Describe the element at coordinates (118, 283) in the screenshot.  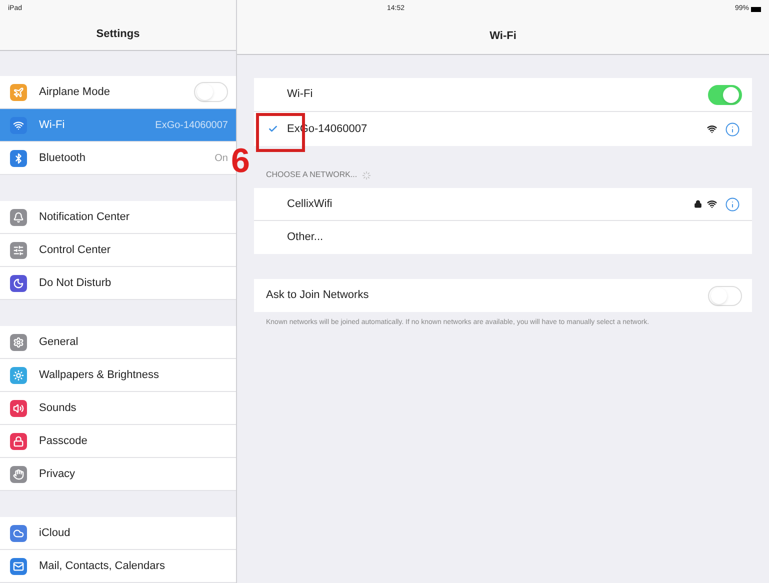
I see `sidebar-item: Do Not Disturb` at that location.